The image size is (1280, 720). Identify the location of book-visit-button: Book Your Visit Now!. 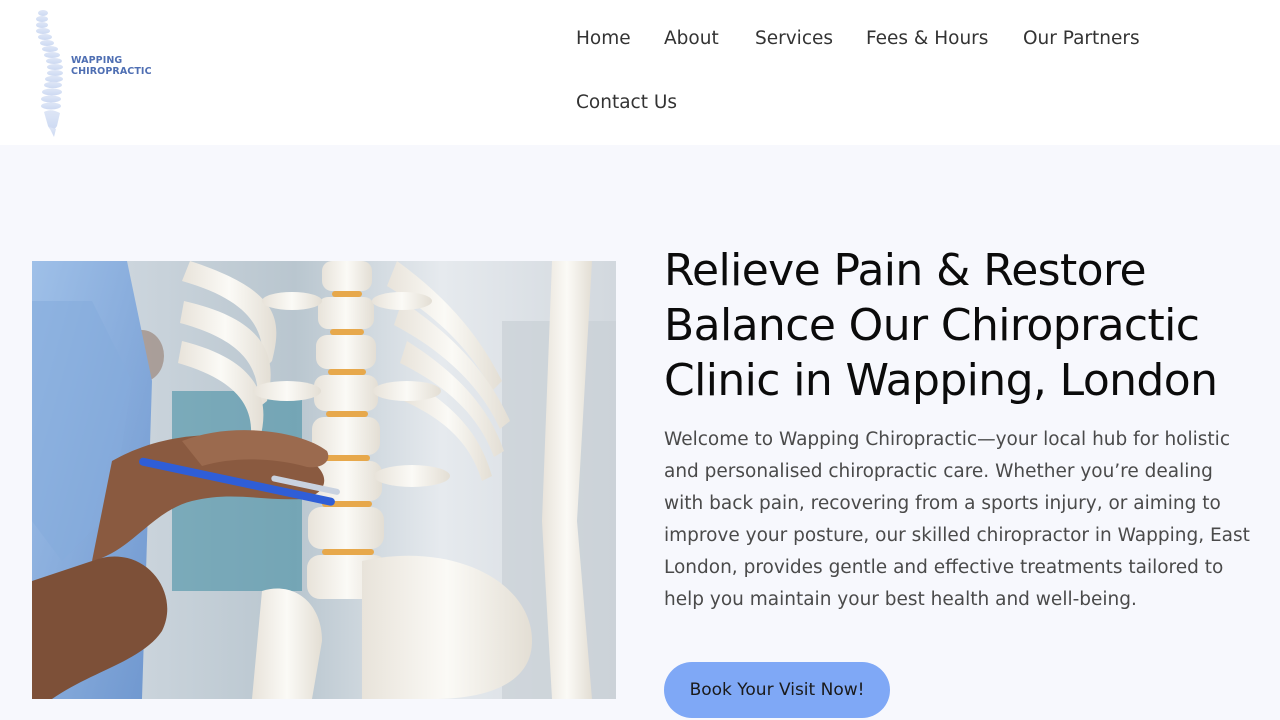
(777, 690).